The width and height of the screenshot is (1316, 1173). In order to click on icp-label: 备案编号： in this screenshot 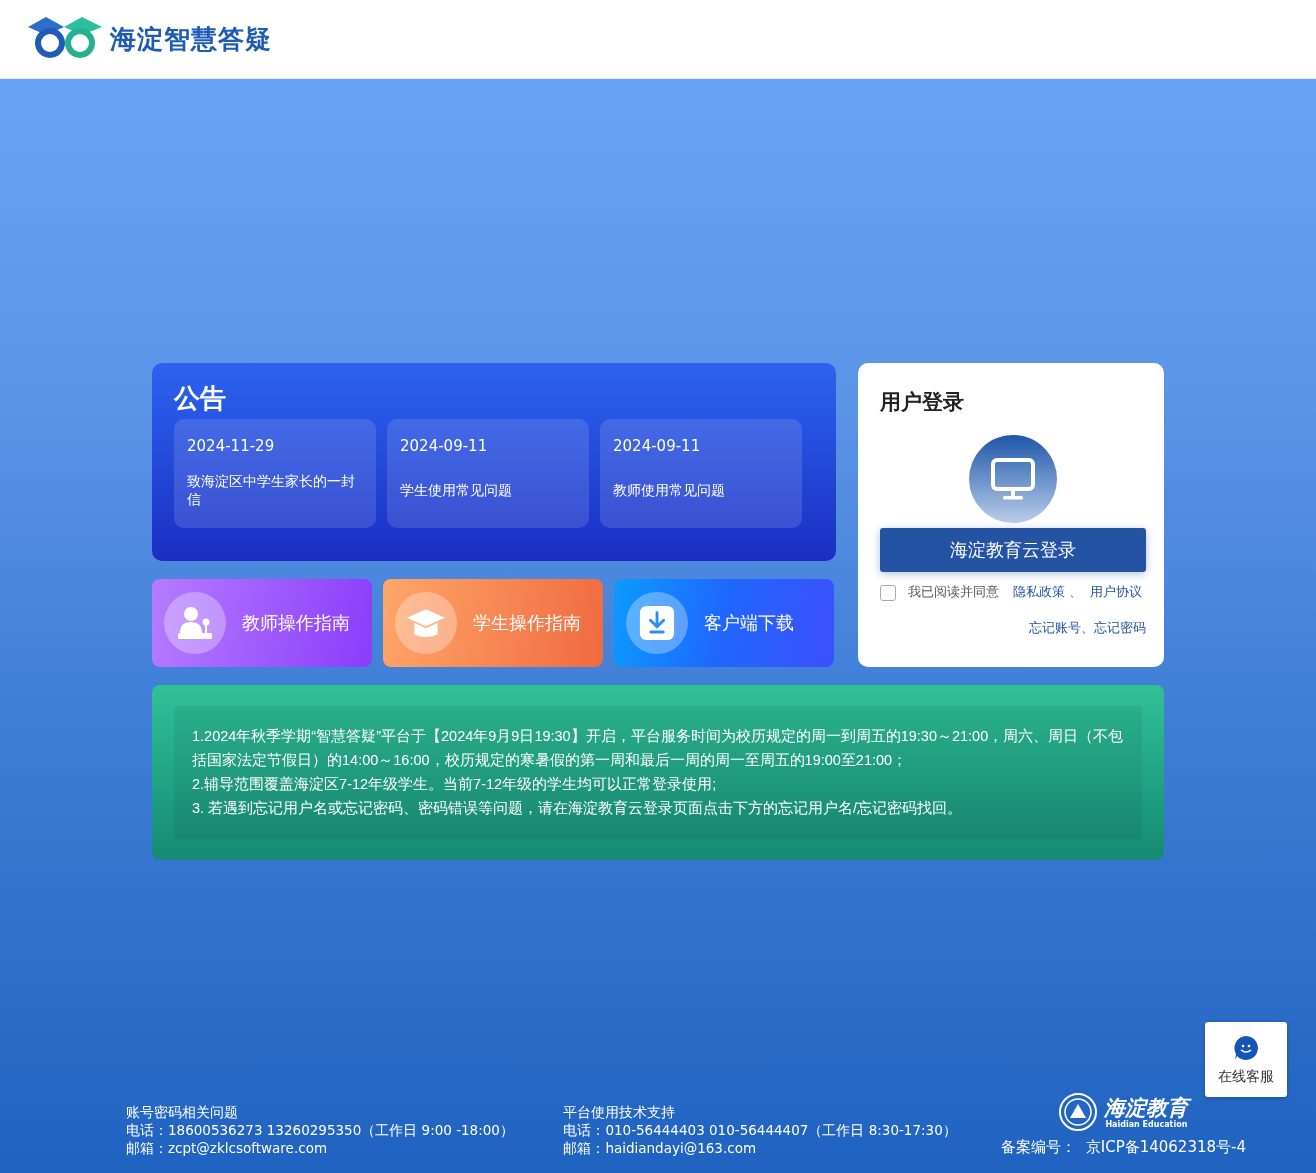, I will do `click(1038, 1147)`.